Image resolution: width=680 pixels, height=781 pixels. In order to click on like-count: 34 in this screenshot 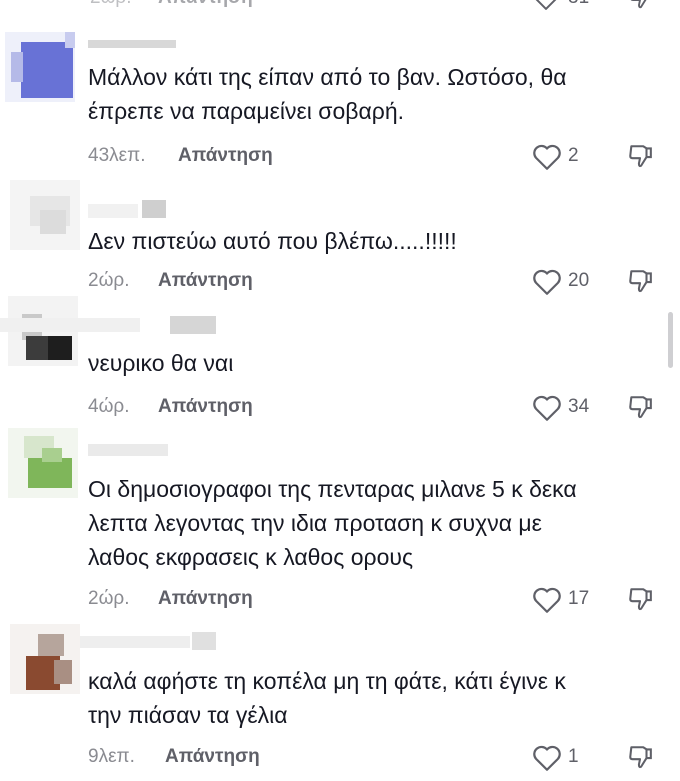, I will do `click(579, 406)`.